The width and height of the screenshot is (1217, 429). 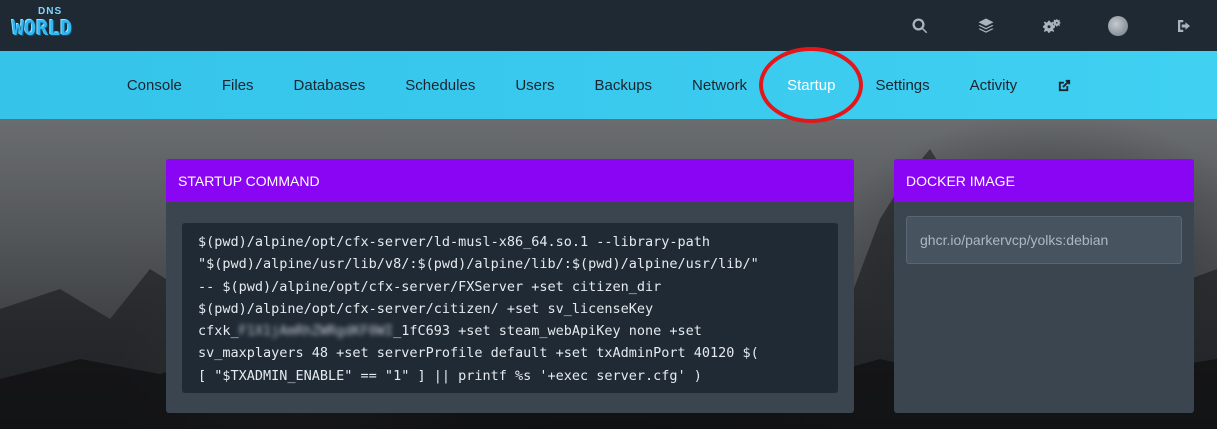 I want to click on command-line-prefix: cfxk_, so click(x=218, y=331).